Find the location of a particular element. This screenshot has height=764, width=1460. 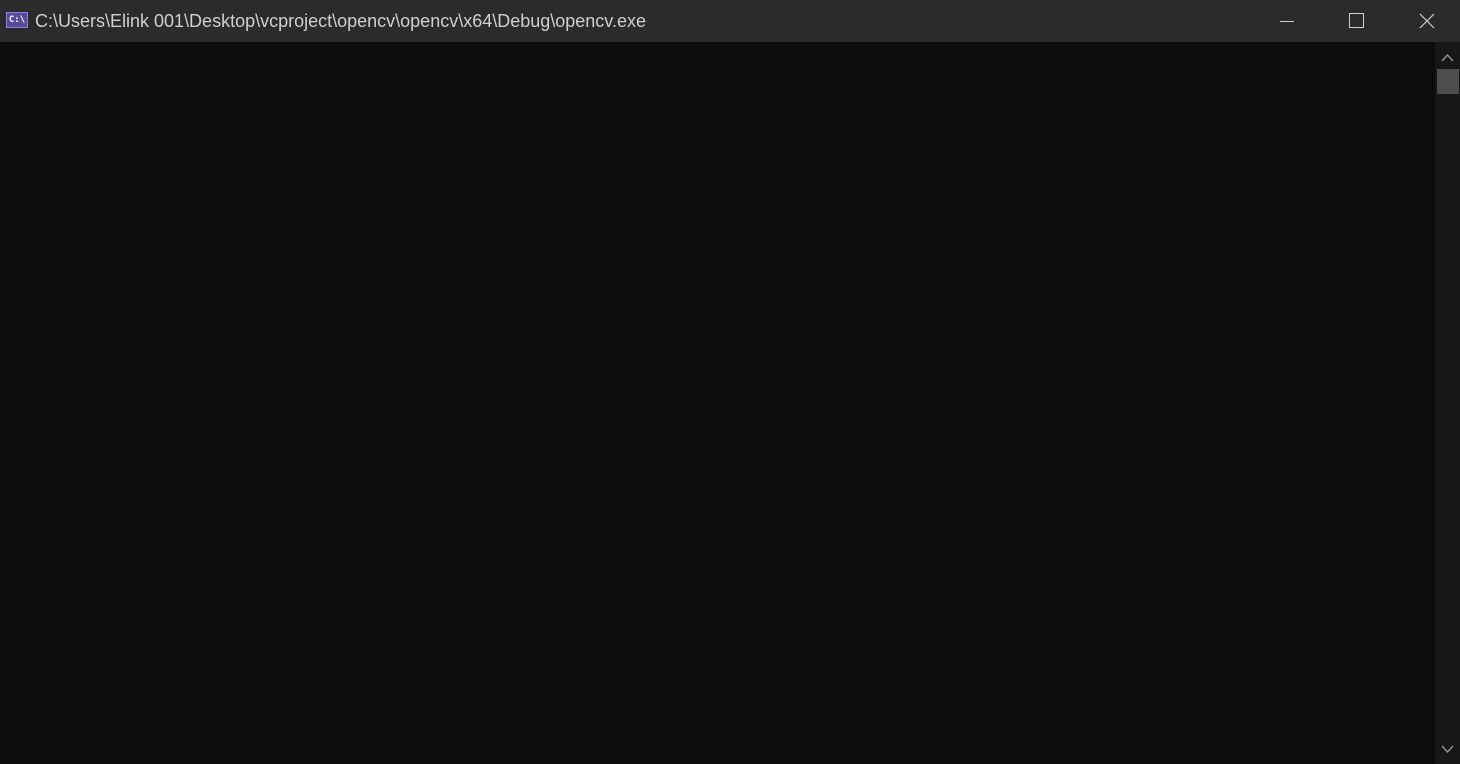

minimize-button is located at coordinates (1287, 21).